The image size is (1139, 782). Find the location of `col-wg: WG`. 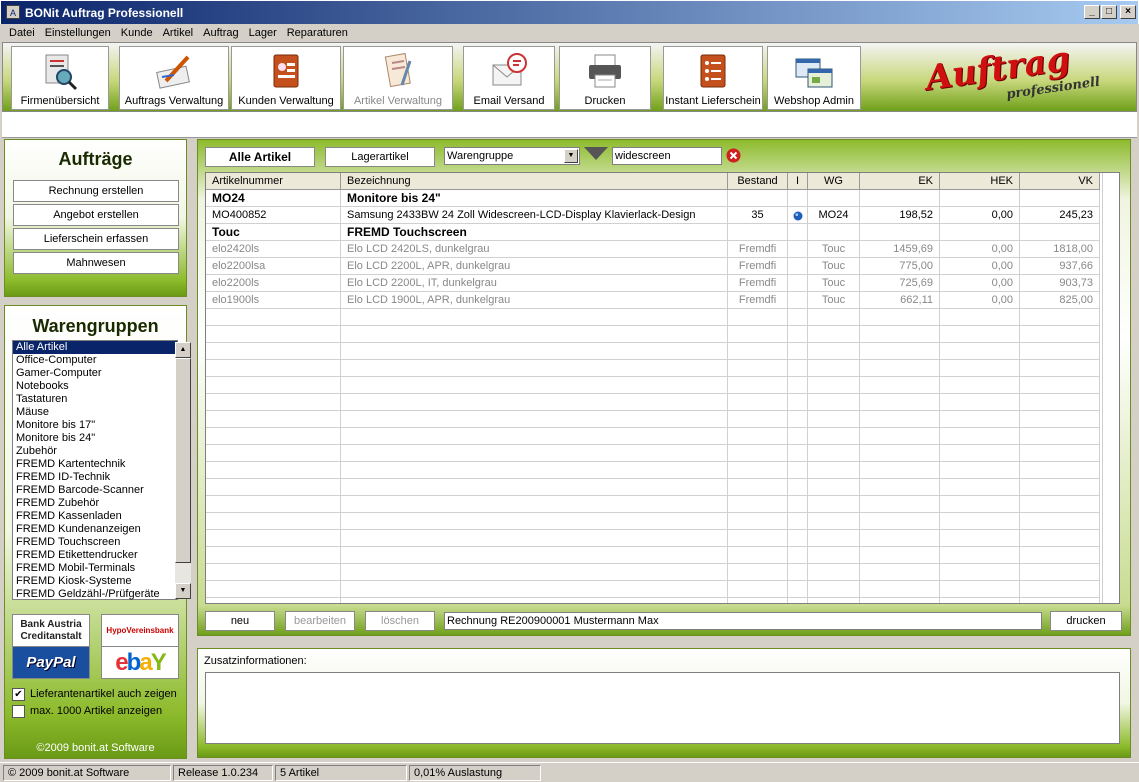

col-wg: WG is located at coordinates (834, 181).